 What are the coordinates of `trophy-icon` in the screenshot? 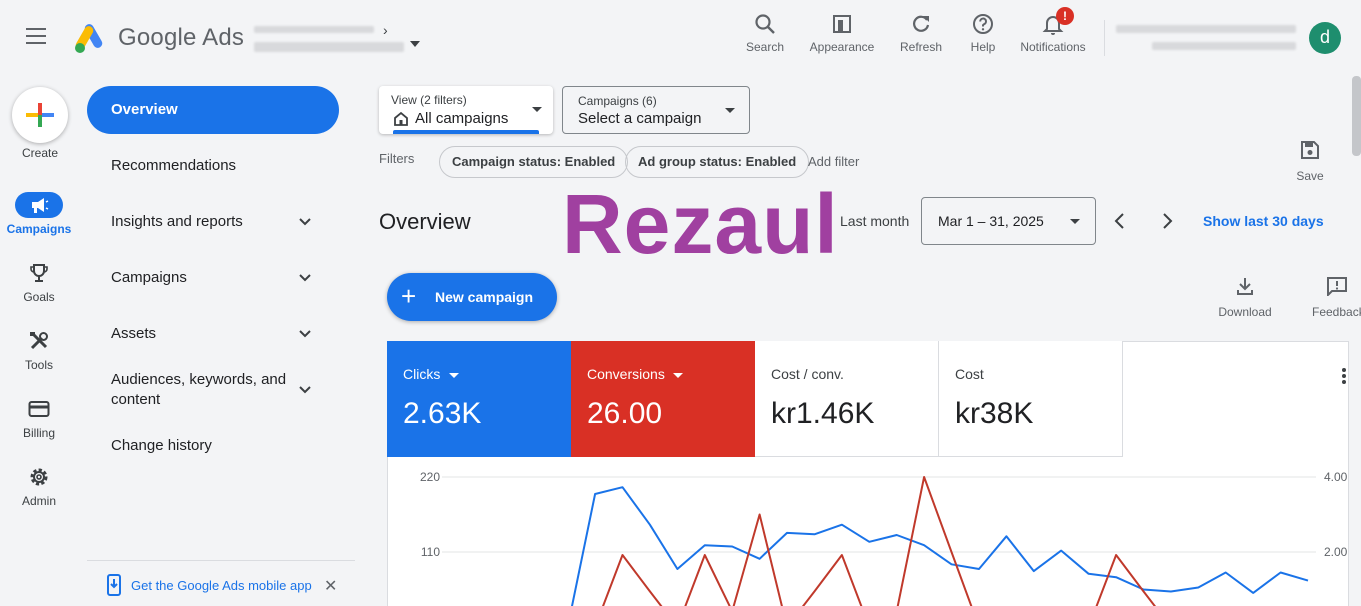 It's located at (39, 273).